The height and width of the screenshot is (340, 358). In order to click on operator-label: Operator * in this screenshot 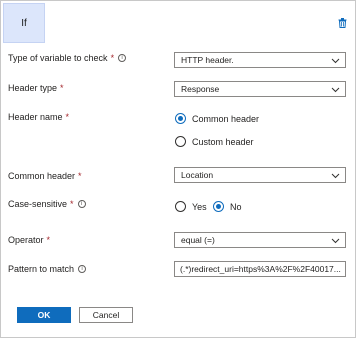, I will do `click(29, 240)`.